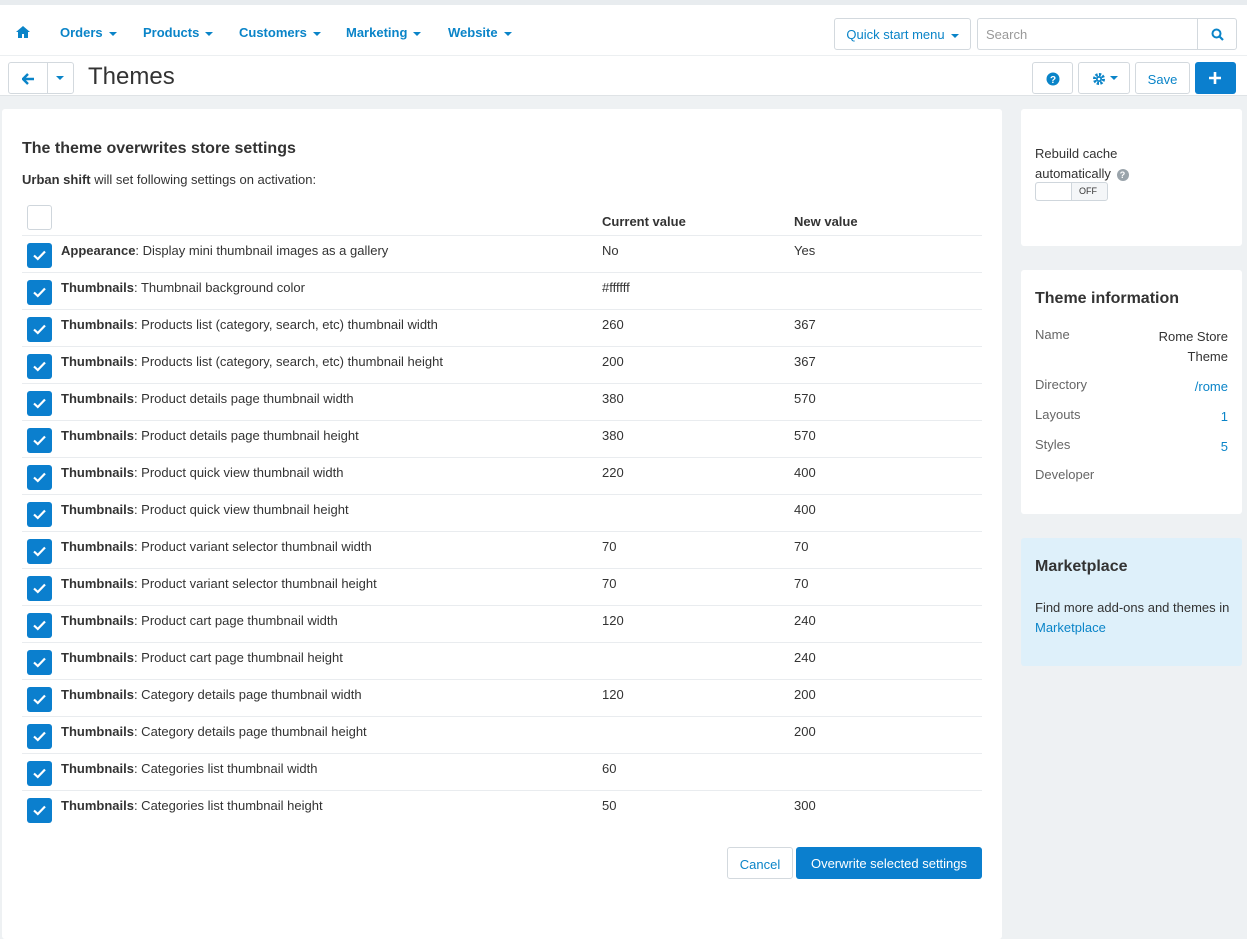  I want to click on search-input, so click(1087, 34).